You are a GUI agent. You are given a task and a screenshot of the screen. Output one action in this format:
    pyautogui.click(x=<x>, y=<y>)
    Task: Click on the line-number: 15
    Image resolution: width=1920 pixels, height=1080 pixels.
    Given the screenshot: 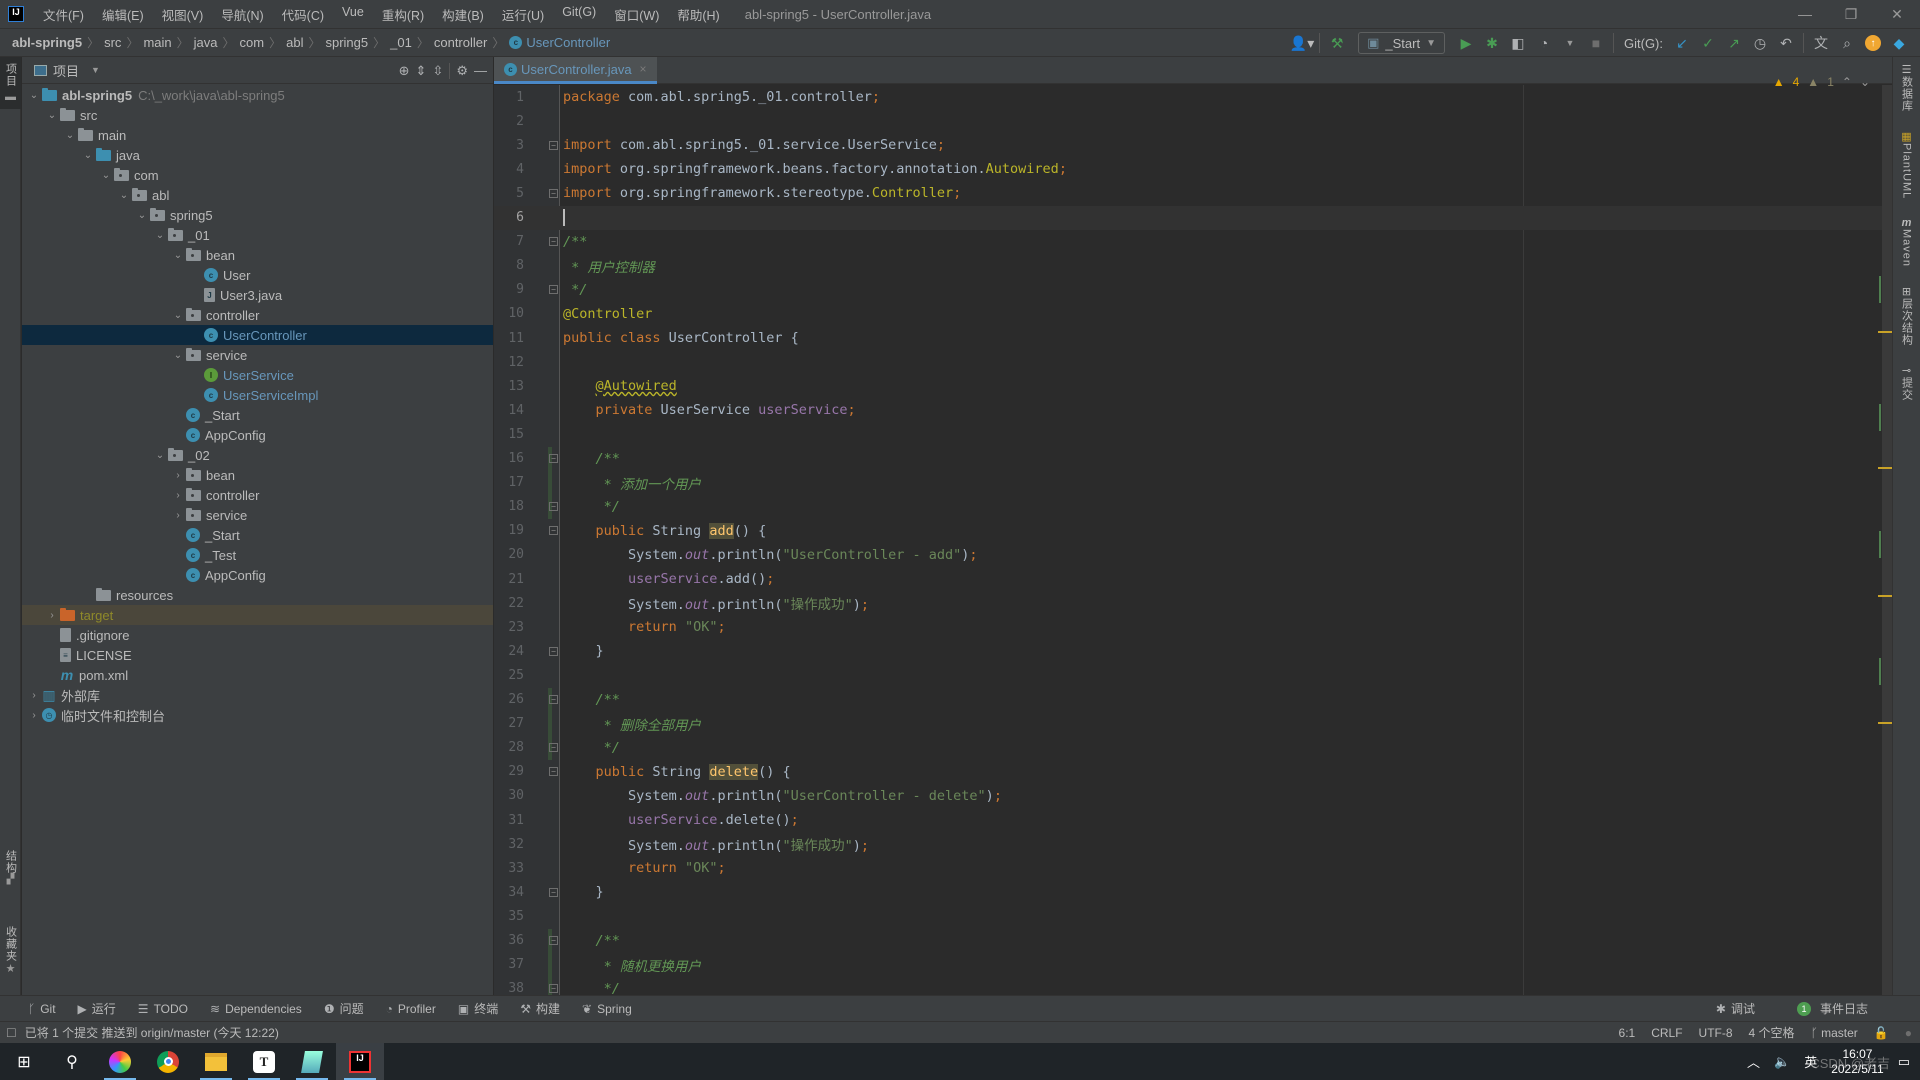 What is the action you would take?
    pyautogui.click(x=509, y=434)
    